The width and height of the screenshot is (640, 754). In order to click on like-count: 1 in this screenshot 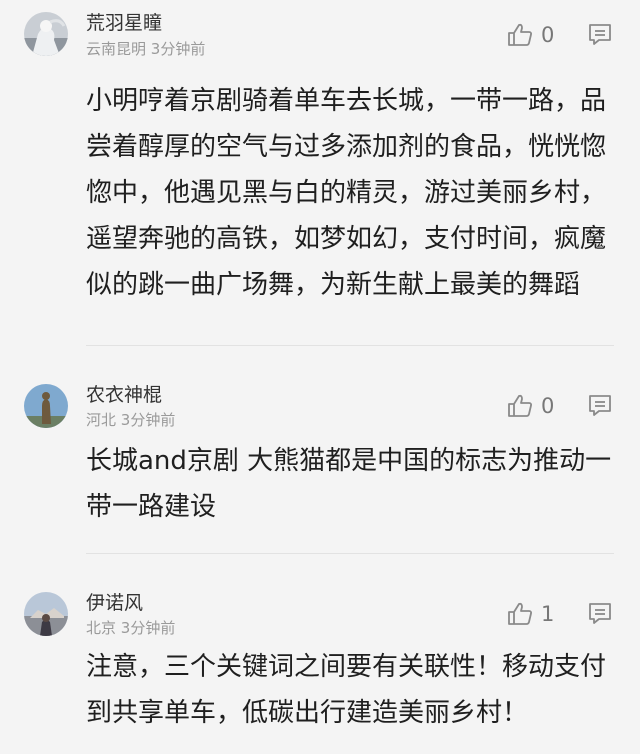, I will do `click(548, 614)`.